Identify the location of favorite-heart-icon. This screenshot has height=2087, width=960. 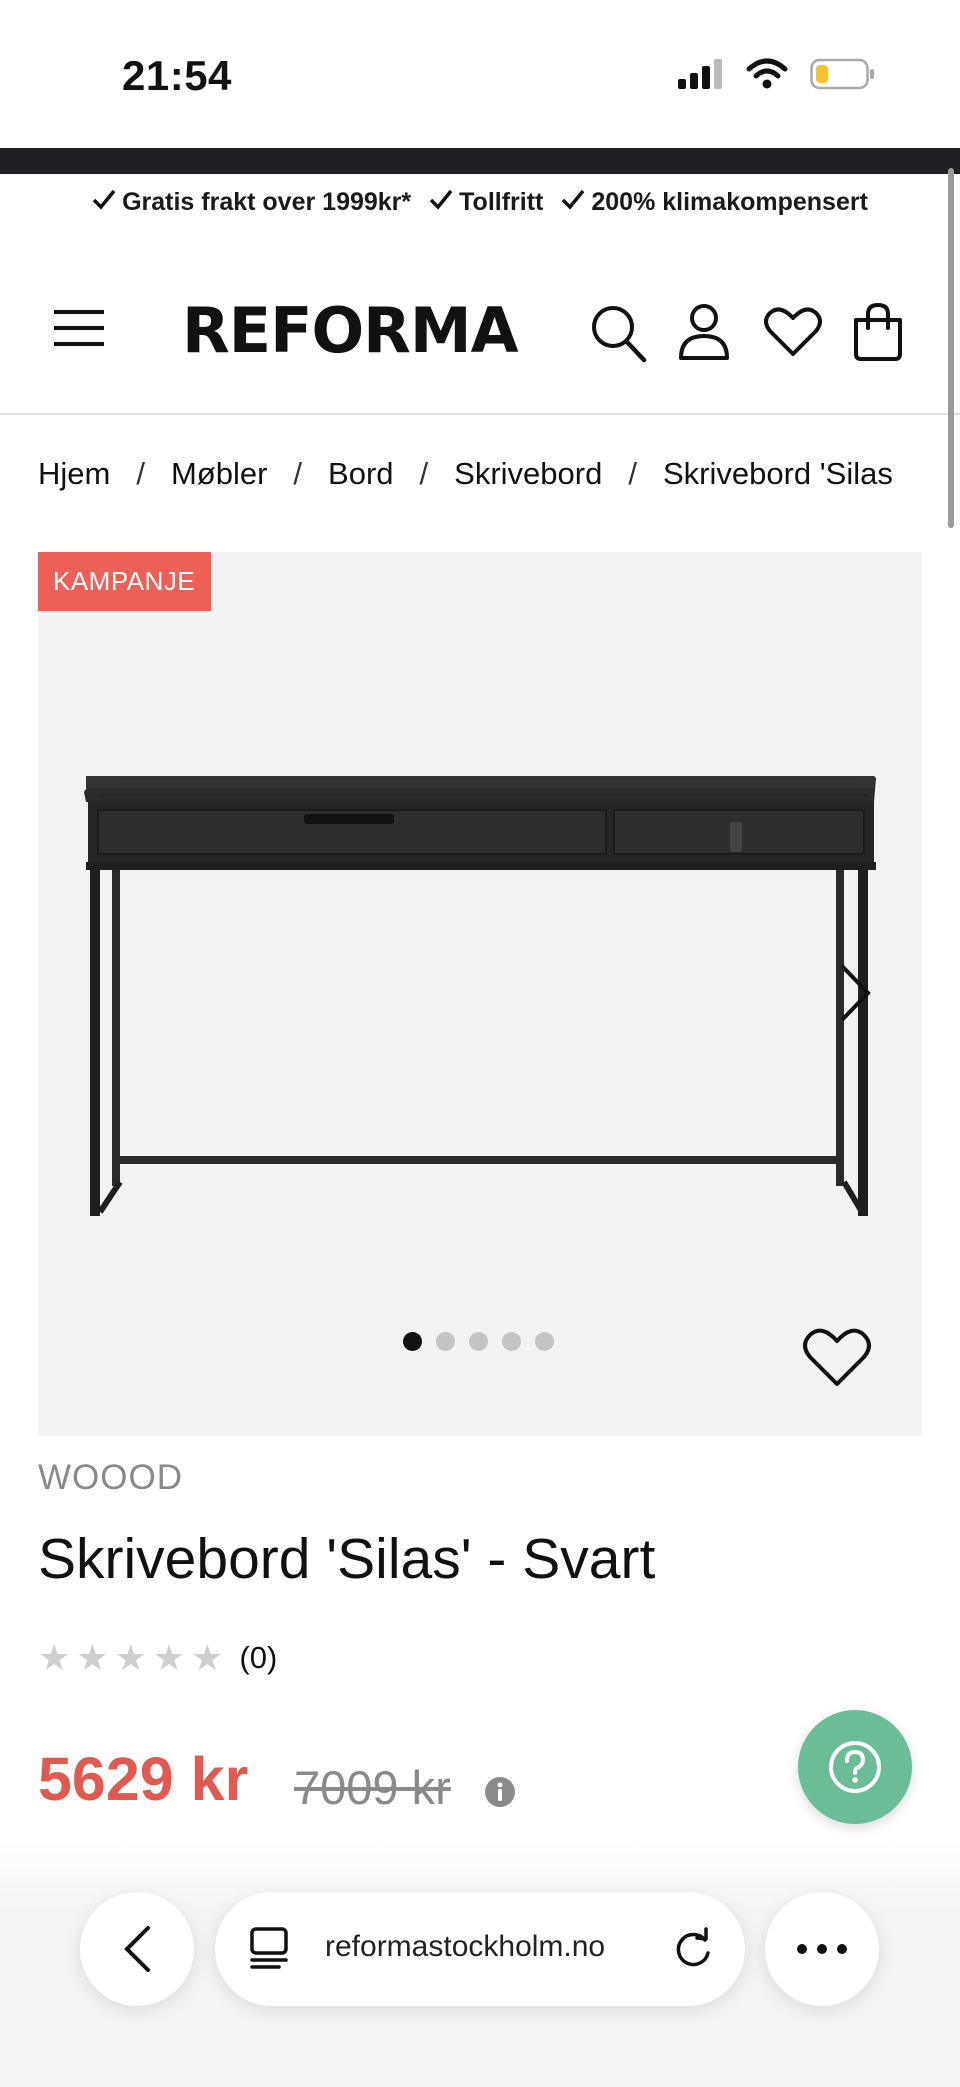
(837, 1357).